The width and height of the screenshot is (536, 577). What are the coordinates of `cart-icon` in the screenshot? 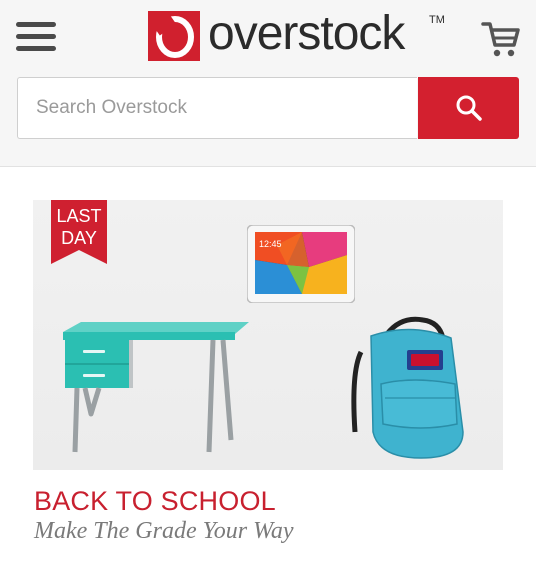 It's located at (501, 39).